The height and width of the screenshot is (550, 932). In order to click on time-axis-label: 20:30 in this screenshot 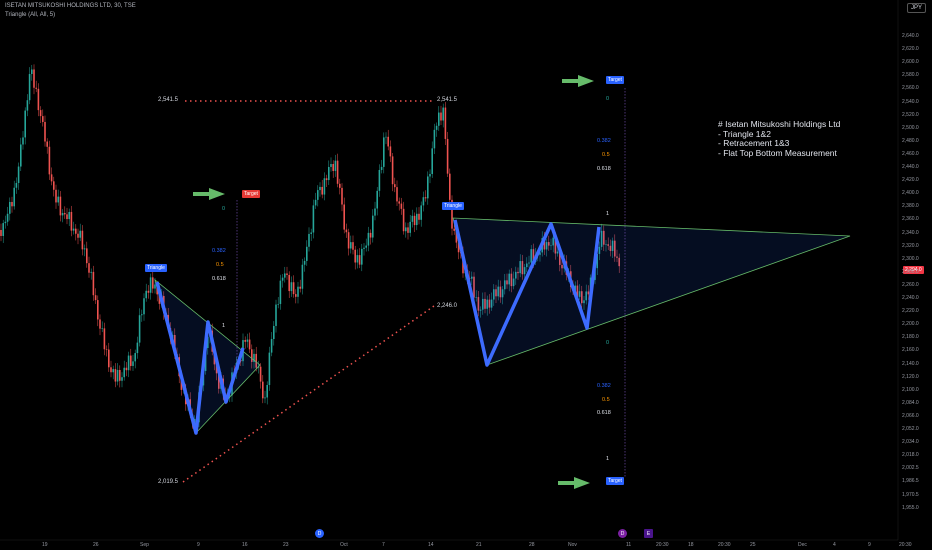, I will do `click(905, 545)`.